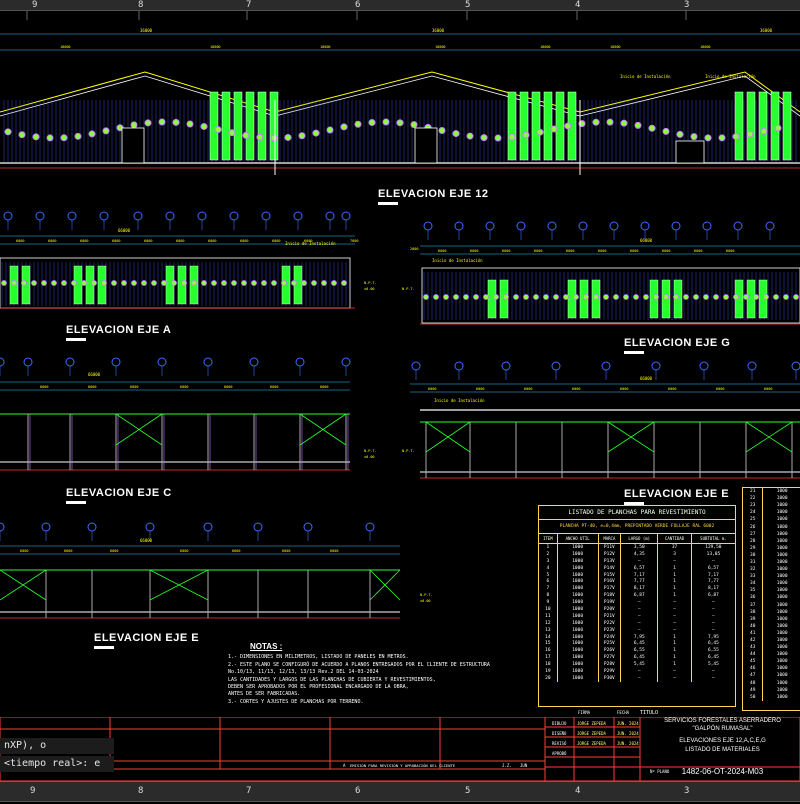 The width and height of the screenshot is (800, 804). Describe the element at coordinates (771, 499) in the screenshot. I see `side-row: 22 1000` at that location.